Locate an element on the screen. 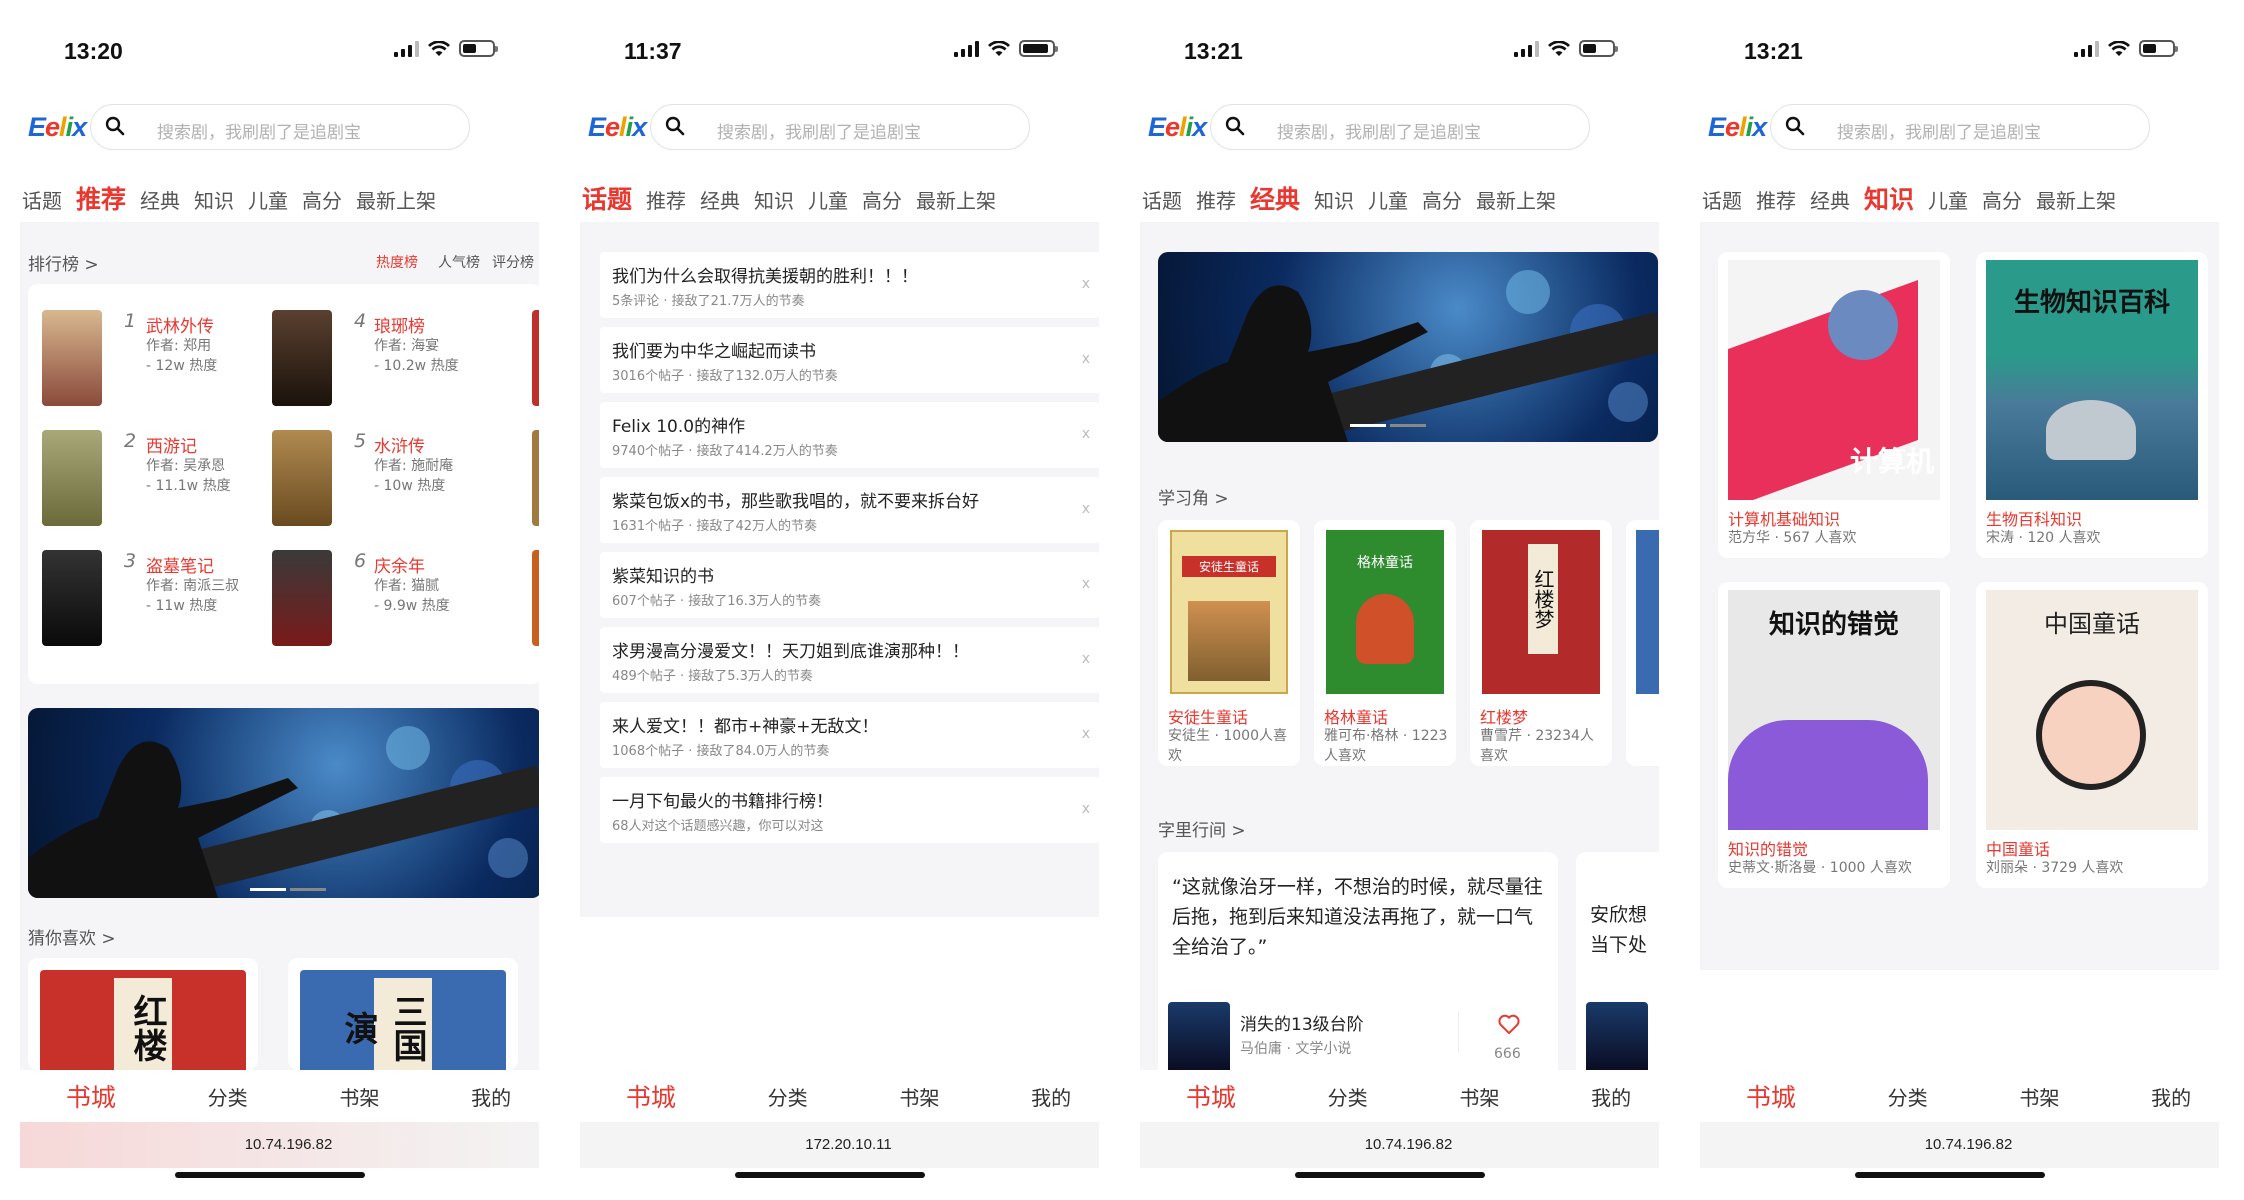  quote-card-partial: 安欣想当下处 is located at coordinates (1617, 961).